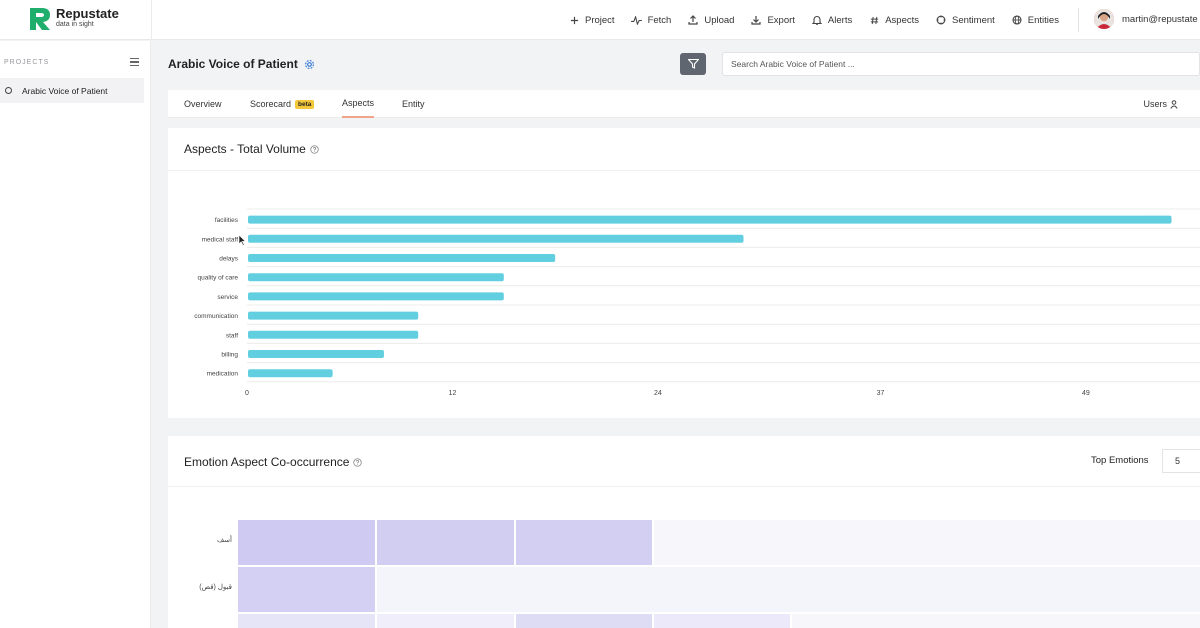 The width and height of the screenshot is (1200, 628). I want to click on tab-scorecard: Scorecard beta, so click(282, 104).